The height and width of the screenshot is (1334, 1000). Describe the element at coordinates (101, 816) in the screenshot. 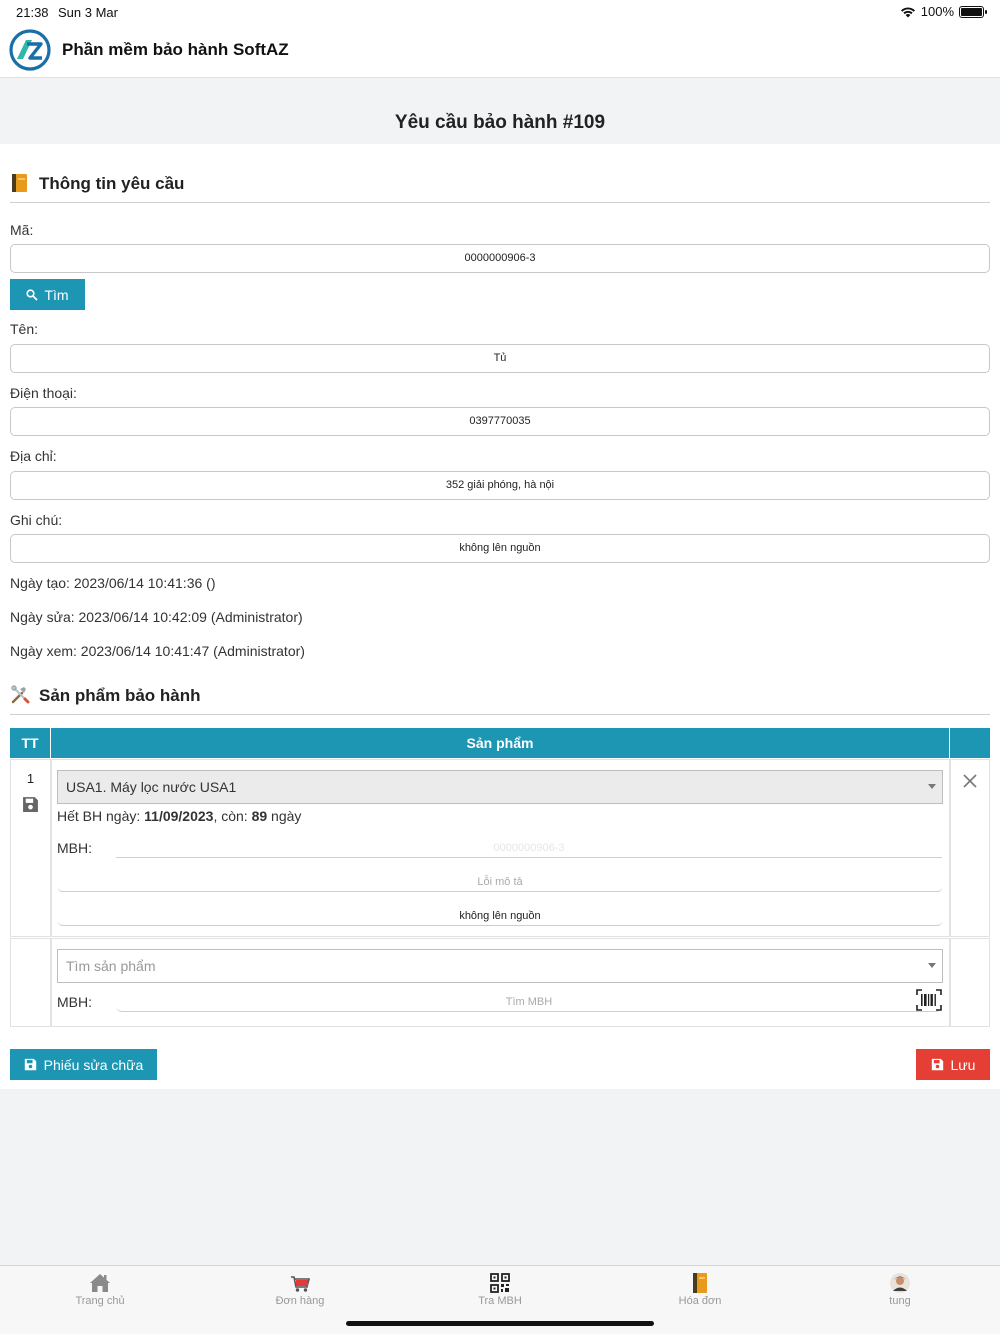

I see `warranty-prefix: Hết BH ngày:` at that location.